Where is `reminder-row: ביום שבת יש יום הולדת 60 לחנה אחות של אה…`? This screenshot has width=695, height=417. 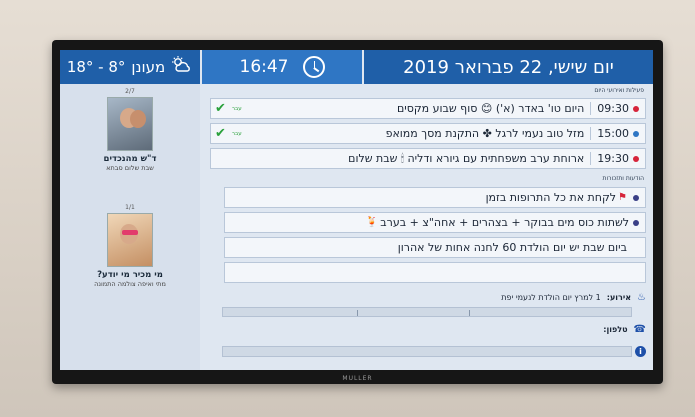 reminder-row: ביום שבת יש יום הולדת 60 לחנה אחות של אה… is located at coordinates (435, 247).